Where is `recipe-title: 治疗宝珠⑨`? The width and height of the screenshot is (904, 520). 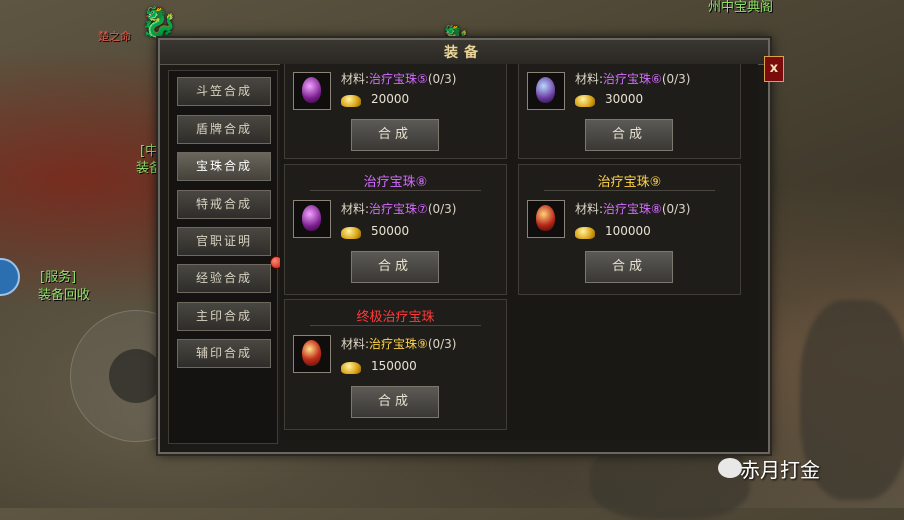 recipe-title: 治疗宝珠⑨ is located at coordinates (629, 182).